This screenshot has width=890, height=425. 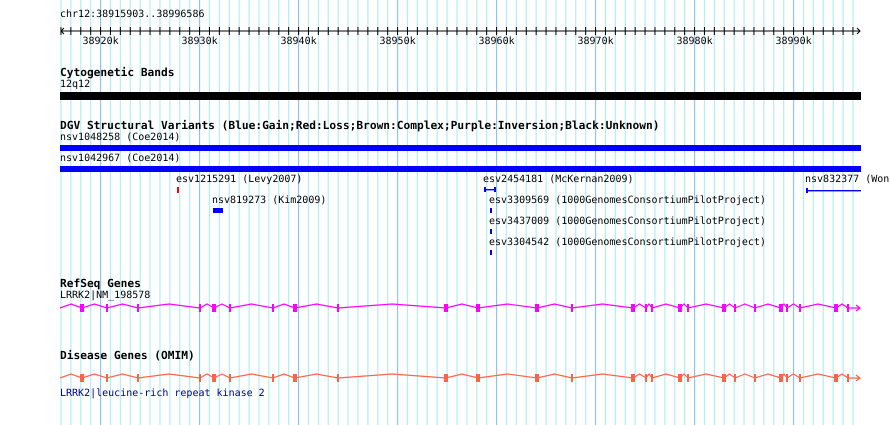 What do you see at coordinates (120, 159) in the screenshot?
I see `variant-label: nsv1042967 (Coe2014)` at bounding box center [120, 159].